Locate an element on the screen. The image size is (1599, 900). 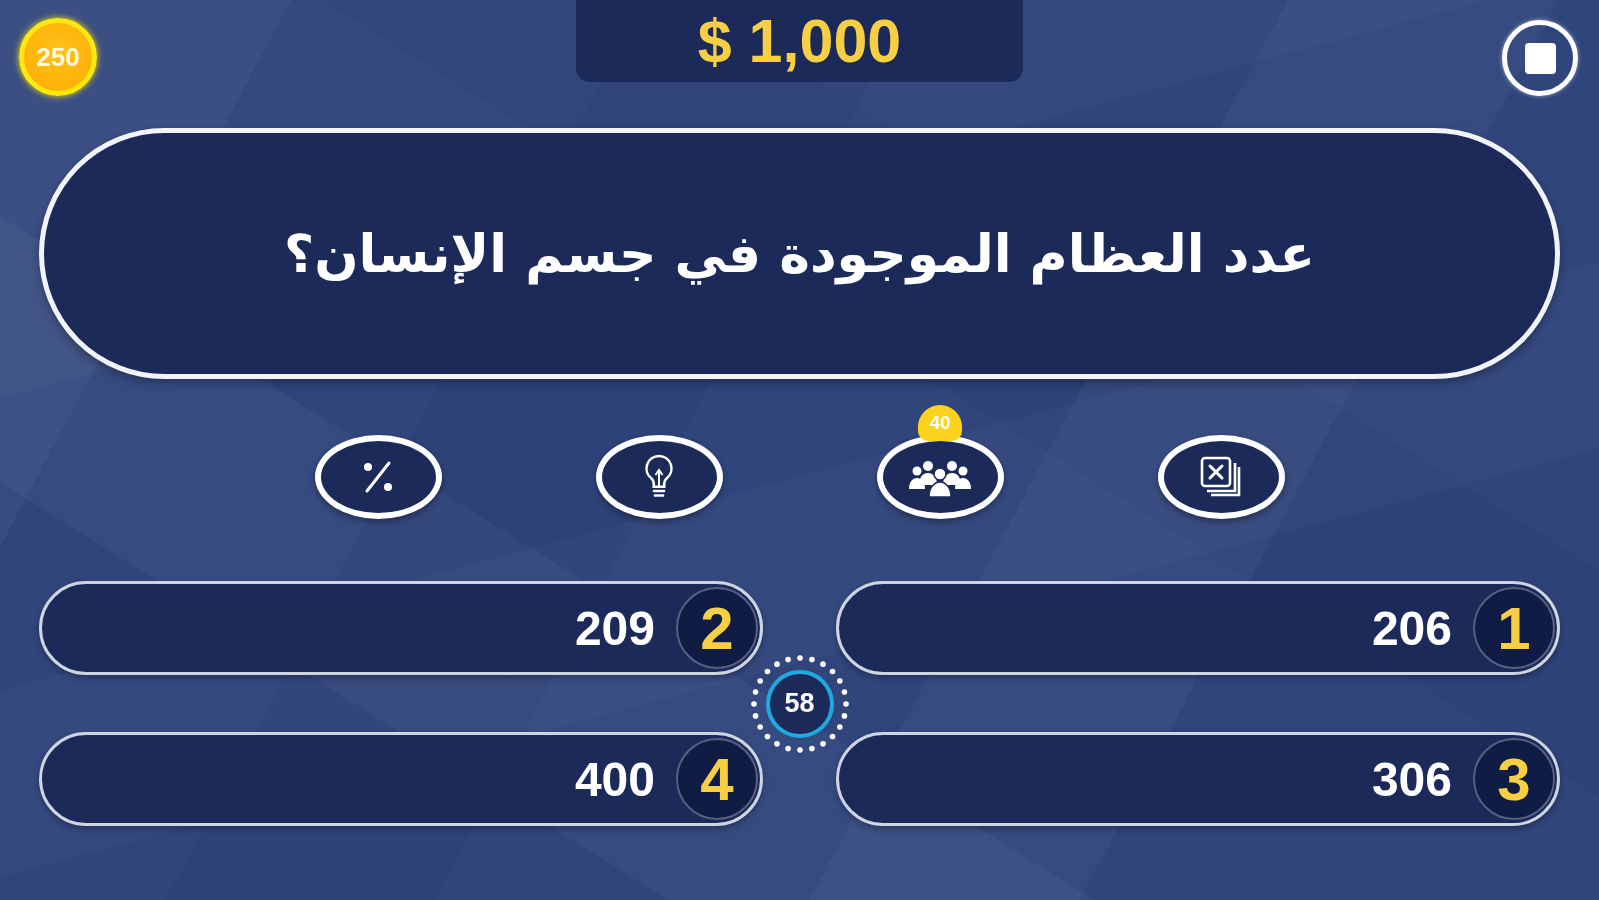
count-badge: 40 is located at coordinates (940, 423).